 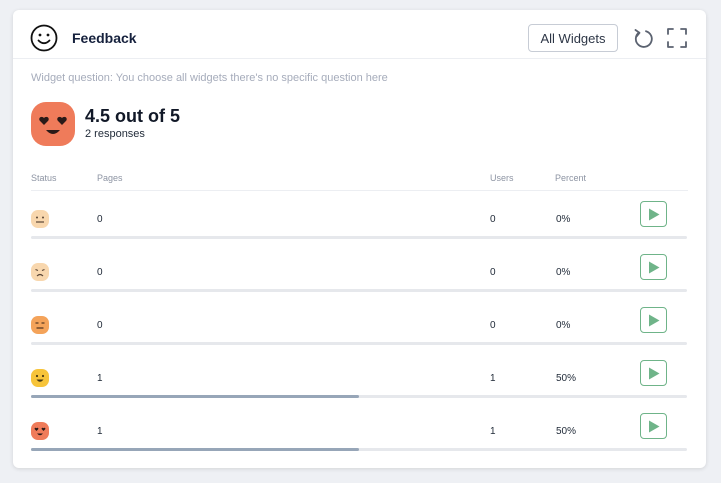 What do you see at coordinates (359, 34) in the screenshot?
I see `widget-header: Feedback All Widgets` at bounding box center [359, 34].